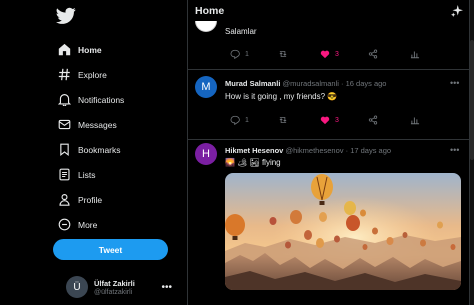 Image resolution: width=474 pixels, height=305 pixels. I want to click on author-handle: @hikmethesenov, so click(314, 150).